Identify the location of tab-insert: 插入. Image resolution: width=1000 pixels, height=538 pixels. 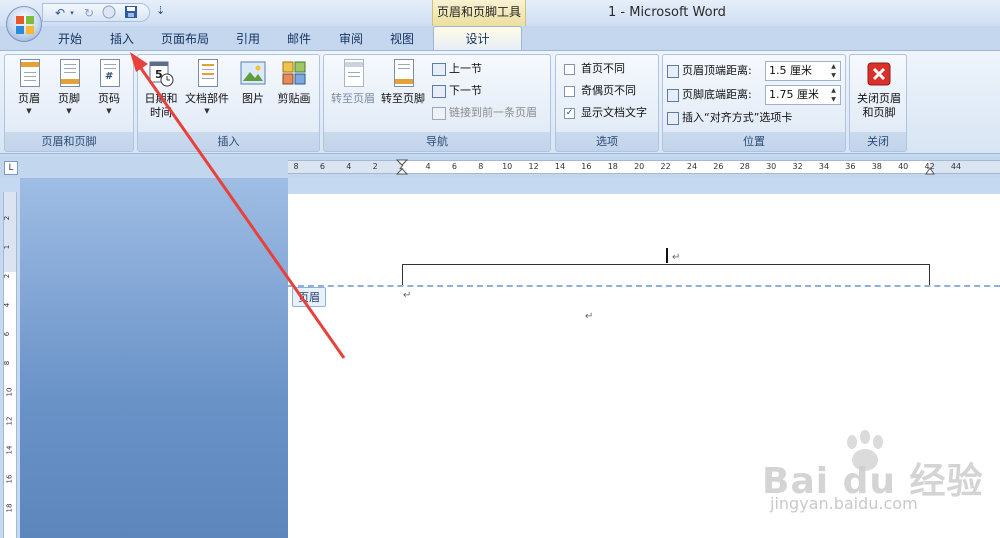
(122, 38).